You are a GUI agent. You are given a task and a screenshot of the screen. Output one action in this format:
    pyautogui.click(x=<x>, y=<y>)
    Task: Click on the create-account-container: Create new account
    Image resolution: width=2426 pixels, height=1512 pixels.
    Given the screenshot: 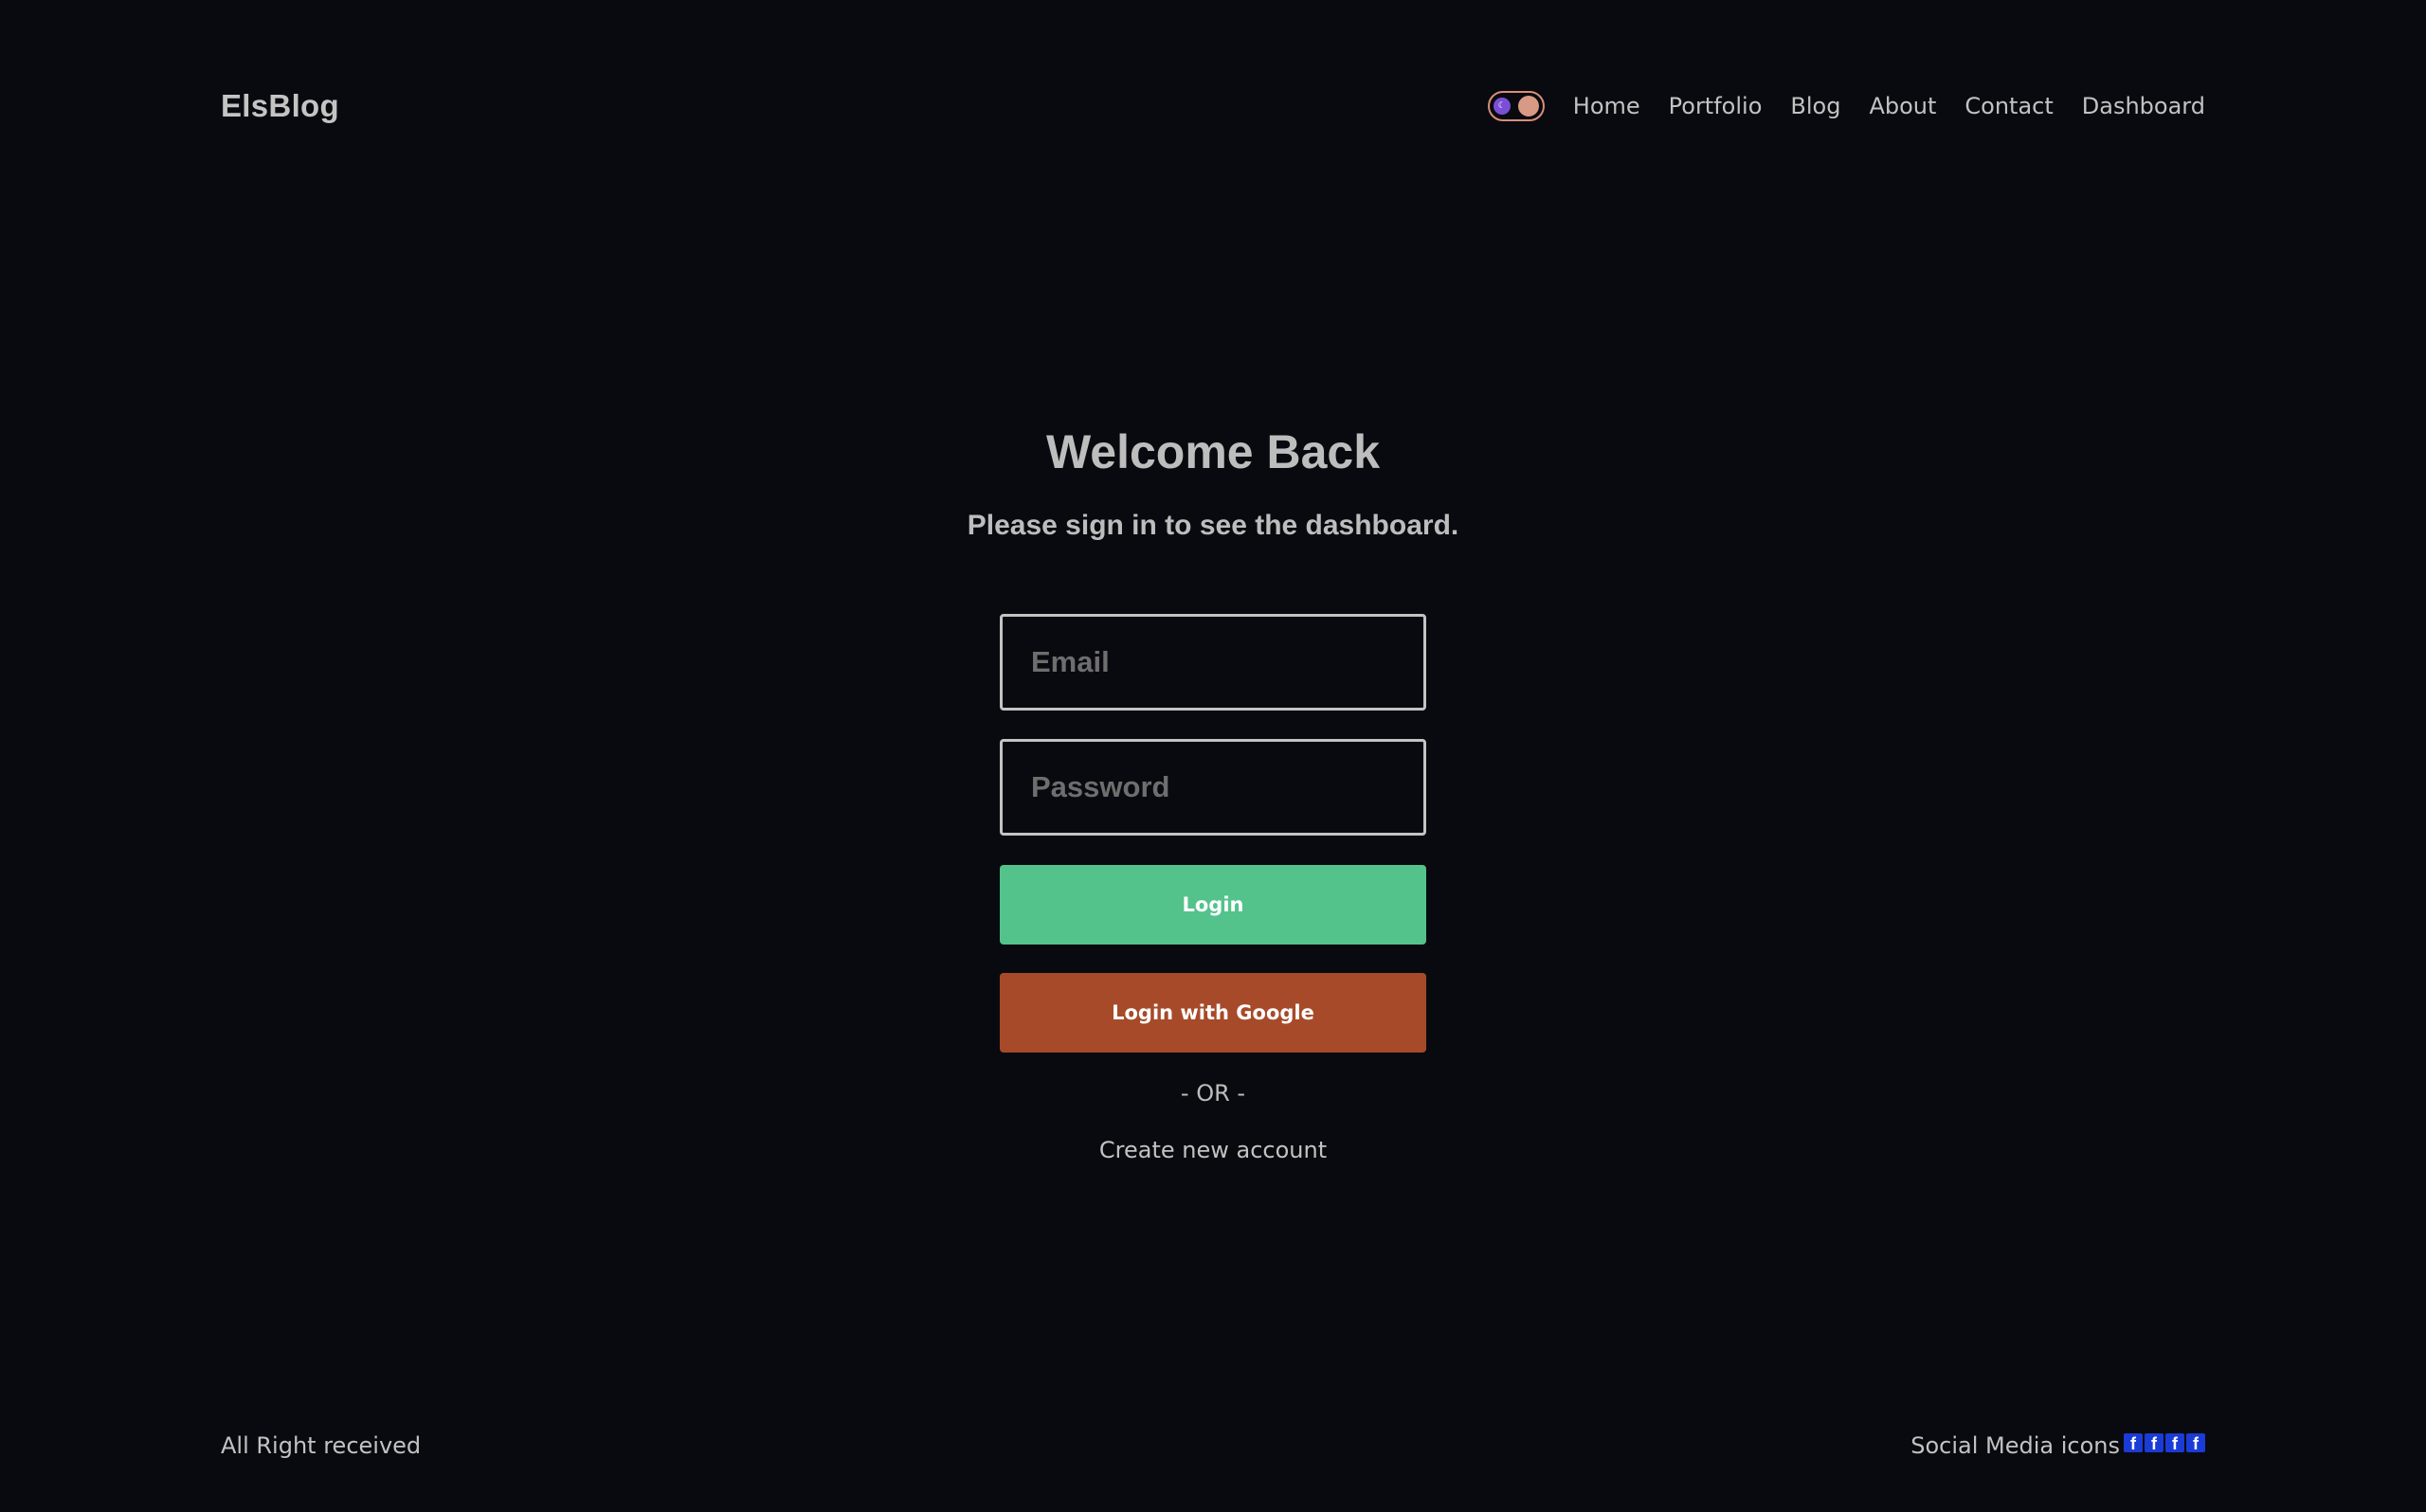 What is the action you would take?
    pyautogui.click(x=1213, y=1151)
    